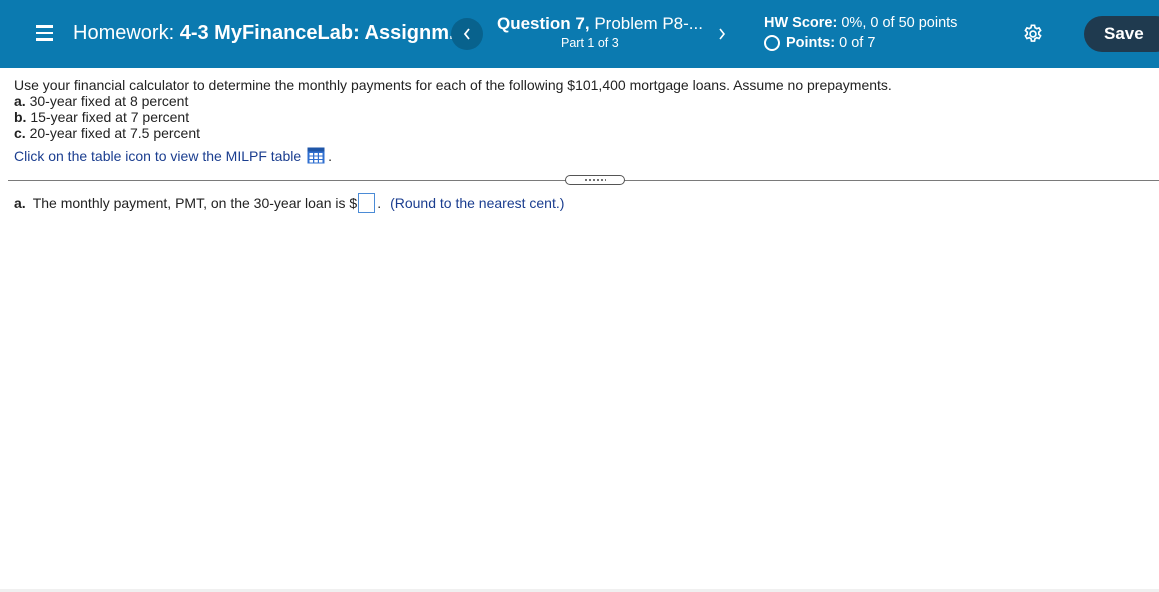 The height and width of the screenshot is (592, 1159). I want to click on rounding-hint: (Round to the nearest cent.), so click(477, 203).